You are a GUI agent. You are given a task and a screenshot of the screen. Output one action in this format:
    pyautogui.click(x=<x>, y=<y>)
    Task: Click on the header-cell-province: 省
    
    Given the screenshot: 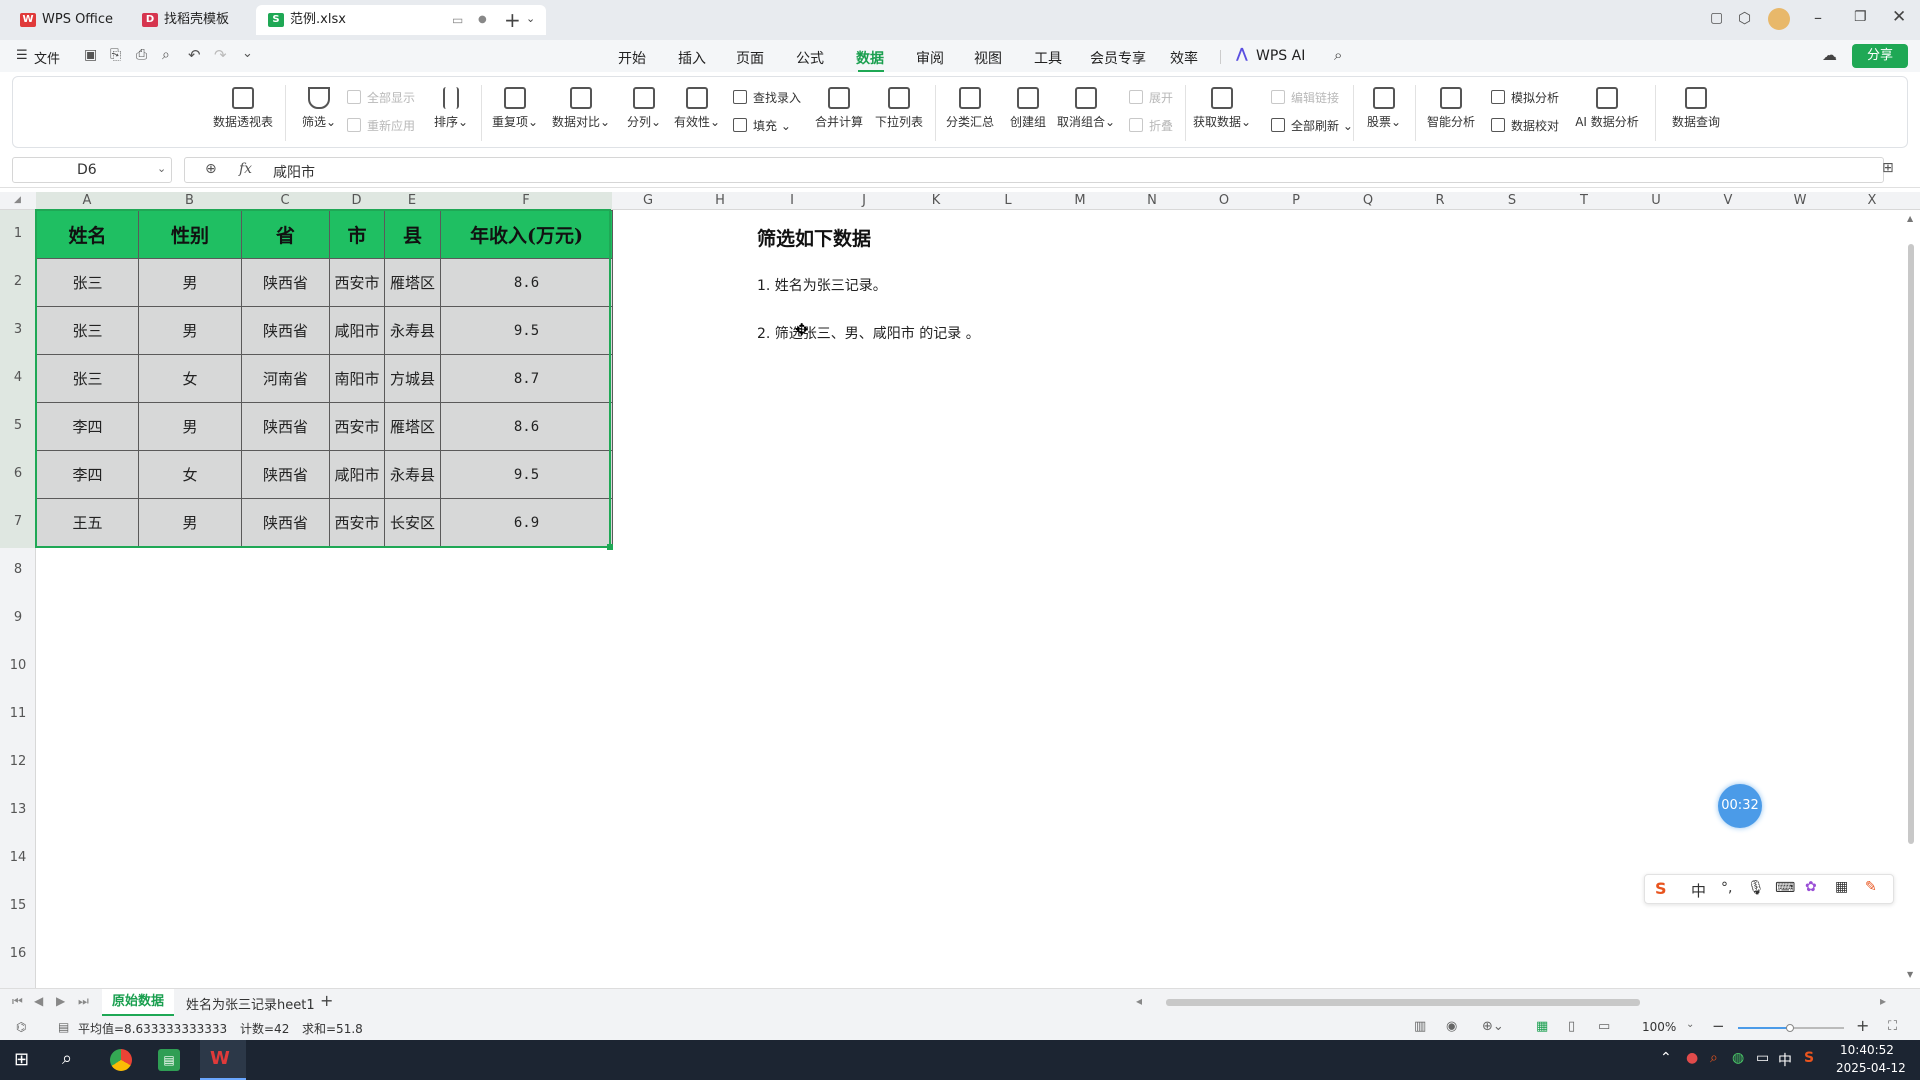 What is the action you would take?
    pyautogui.click(x=285, y=234)
    